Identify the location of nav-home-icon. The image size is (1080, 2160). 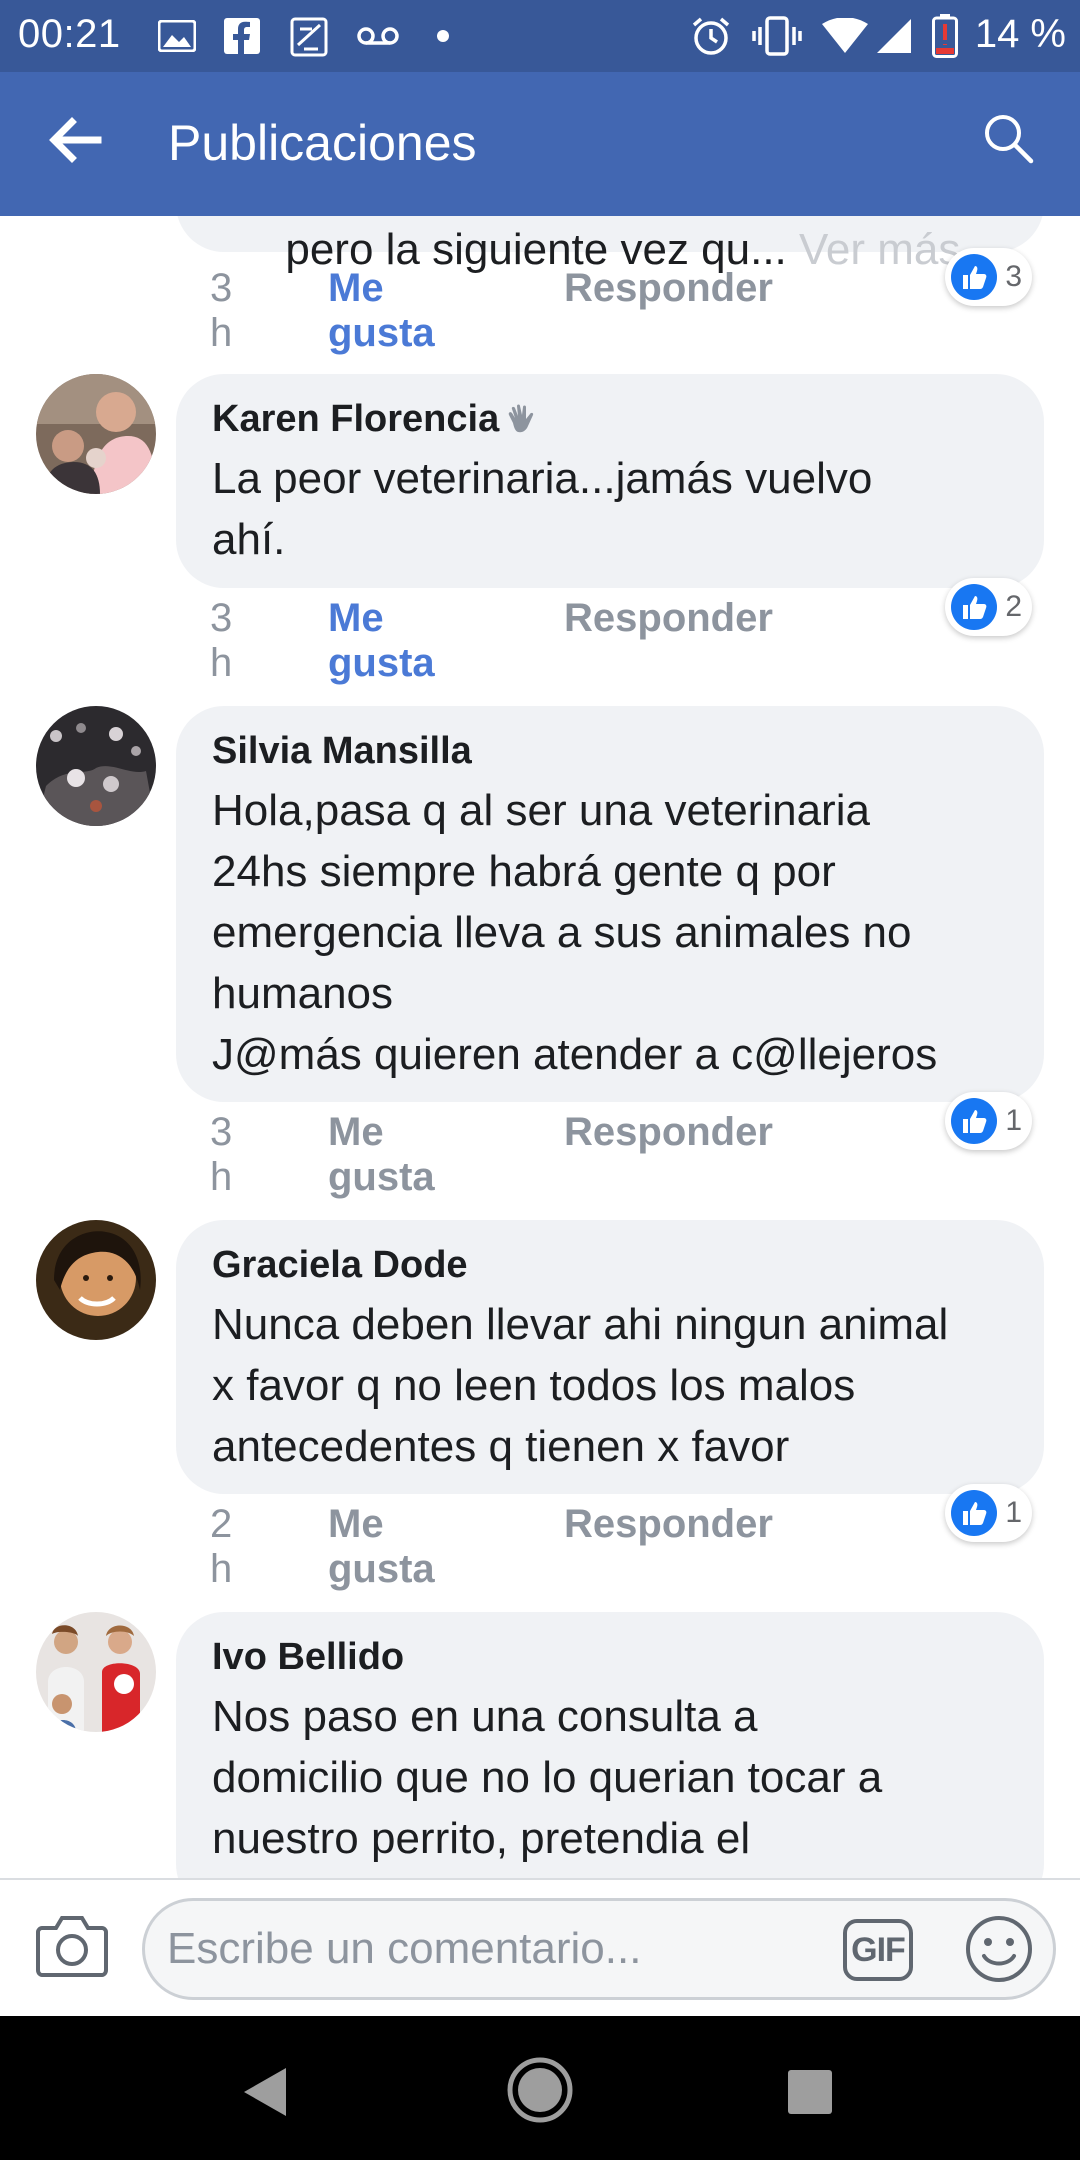
(540, 2090).